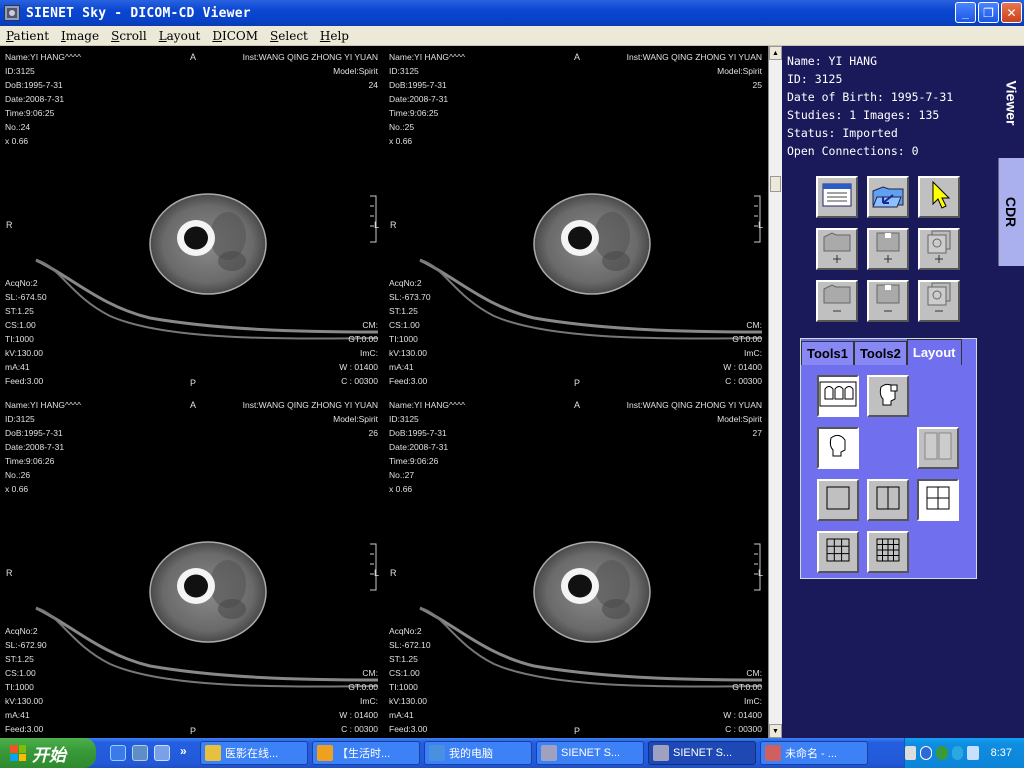 This screenshot has height=768, width=1024. Describe the element at coordinates (775, 731) in the screenshot. I see `scroll-down-button: ▼` at that location.